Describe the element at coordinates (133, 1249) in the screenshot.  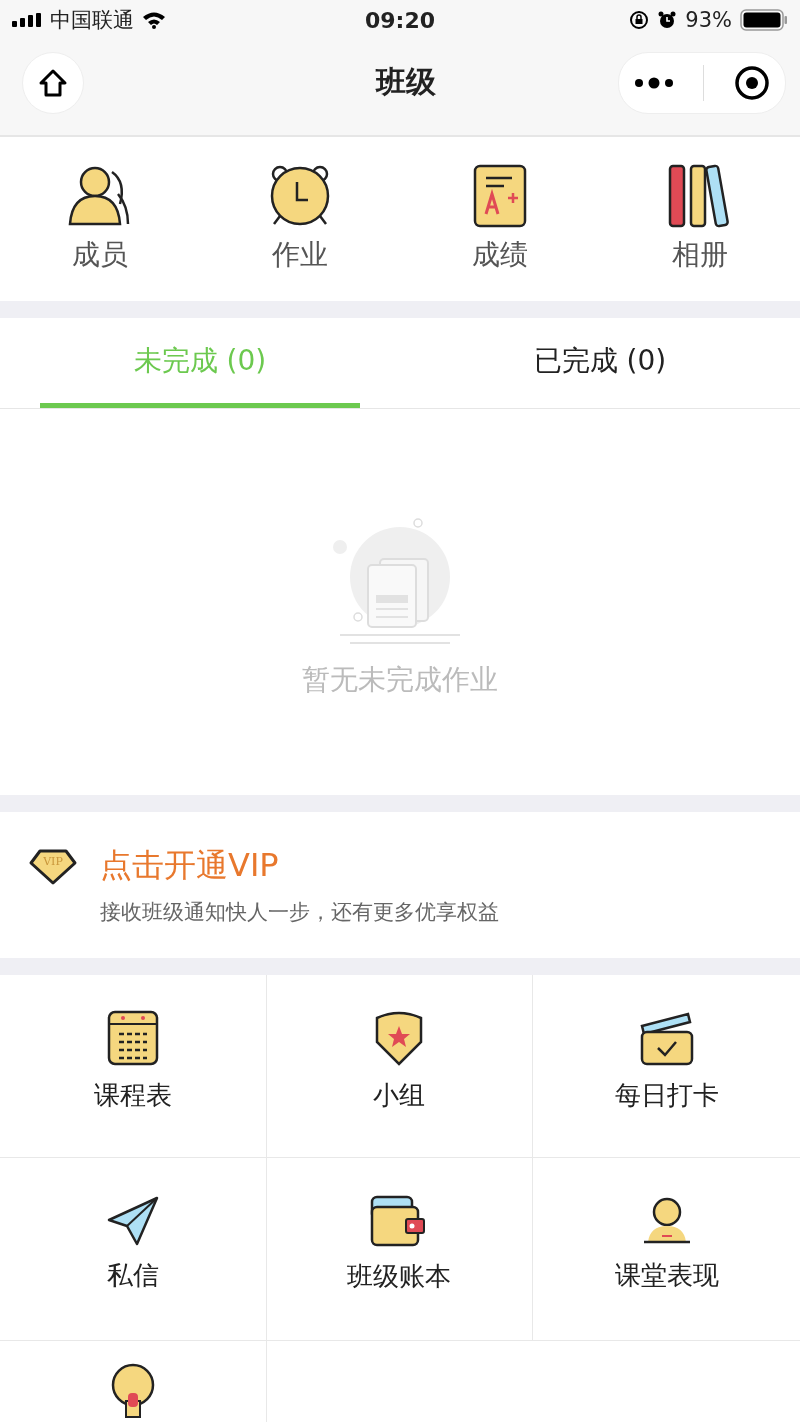
I see `feature-tile: 私信` at that location.